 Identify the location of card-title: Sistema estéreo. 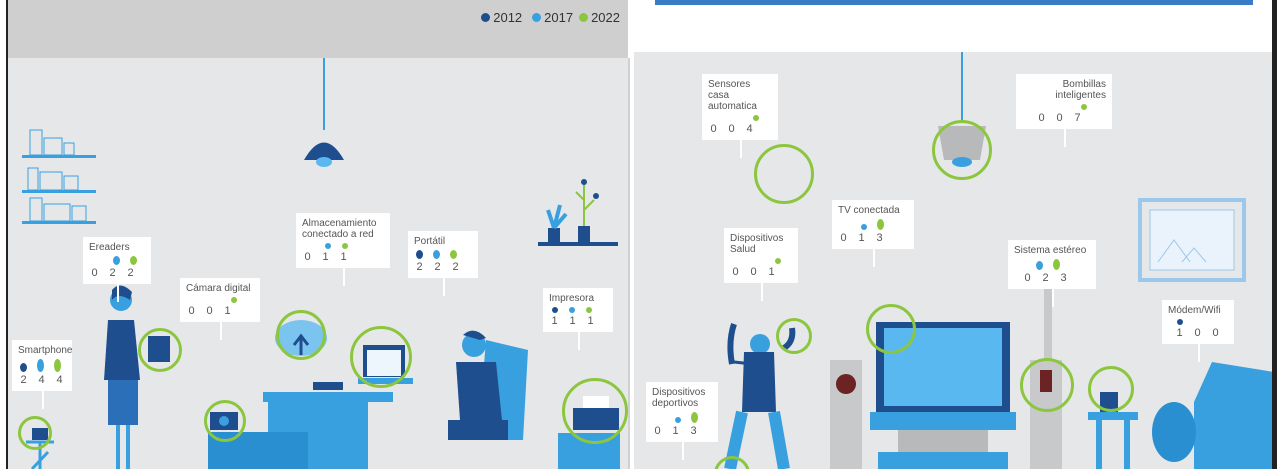
(1050, 250).